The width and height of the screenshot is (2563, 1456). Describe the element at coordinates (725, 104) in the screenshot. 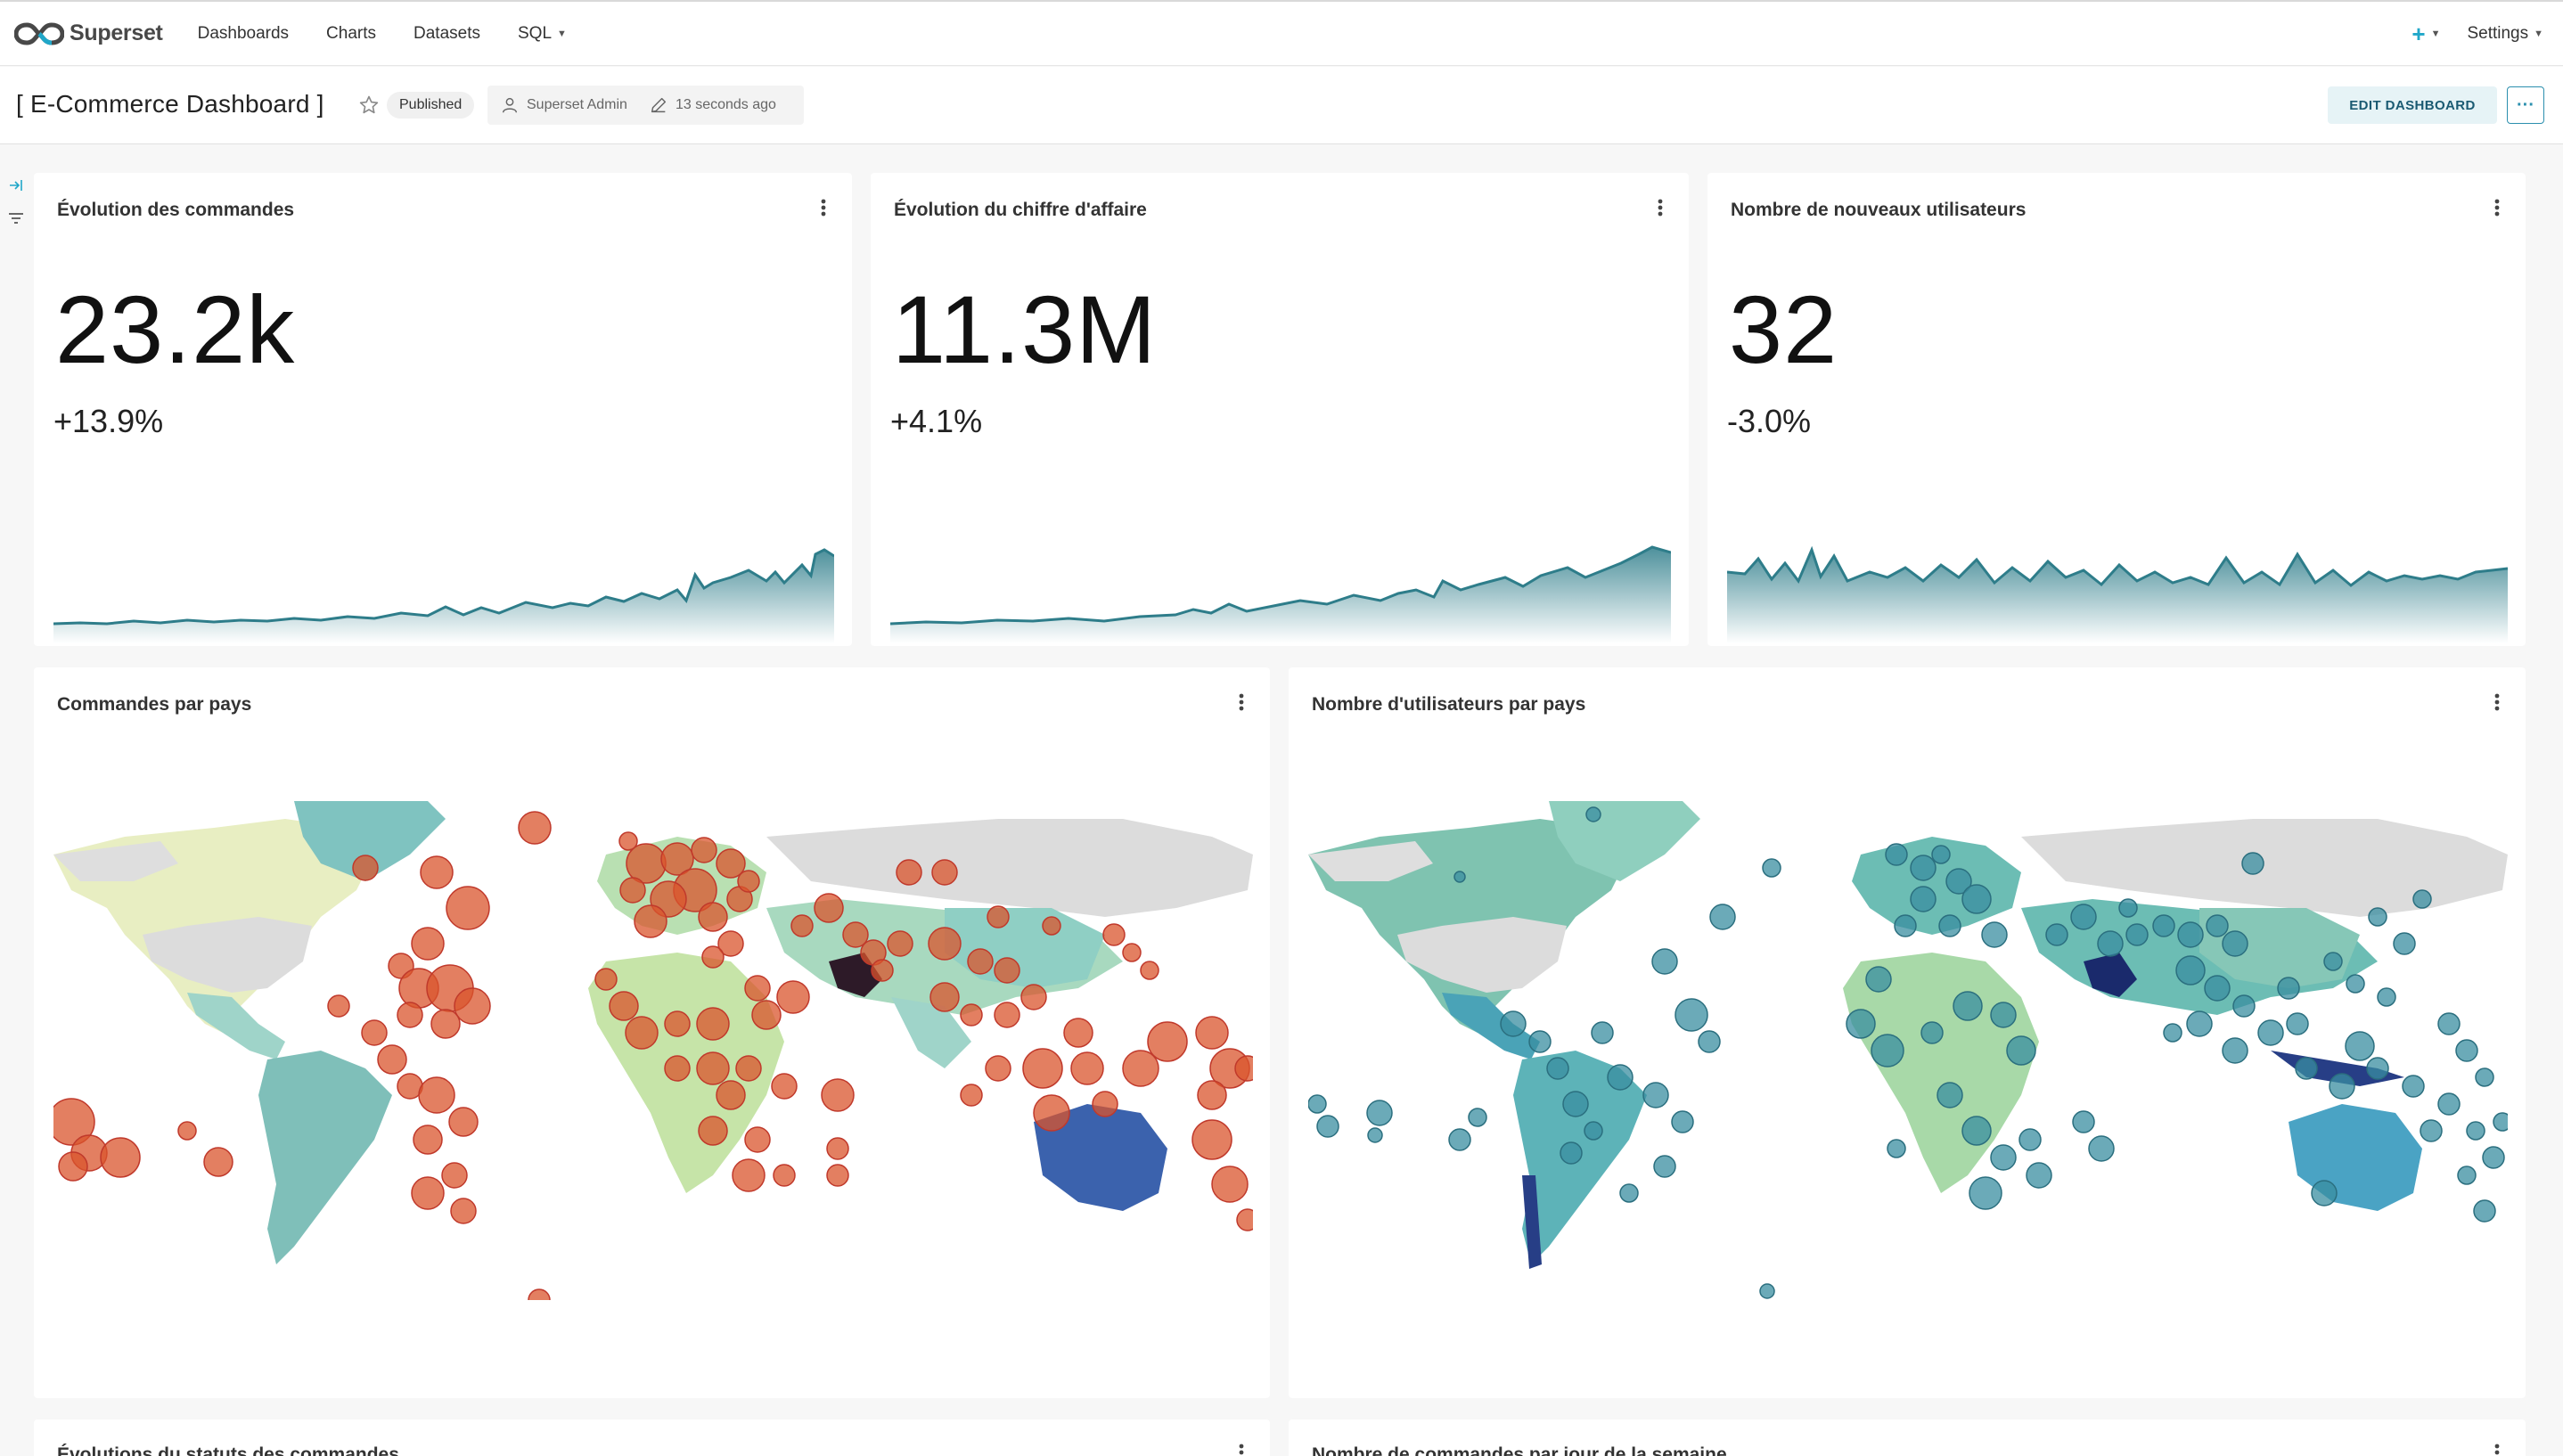

I see `modified-time: 13 seconds ago` at that location.